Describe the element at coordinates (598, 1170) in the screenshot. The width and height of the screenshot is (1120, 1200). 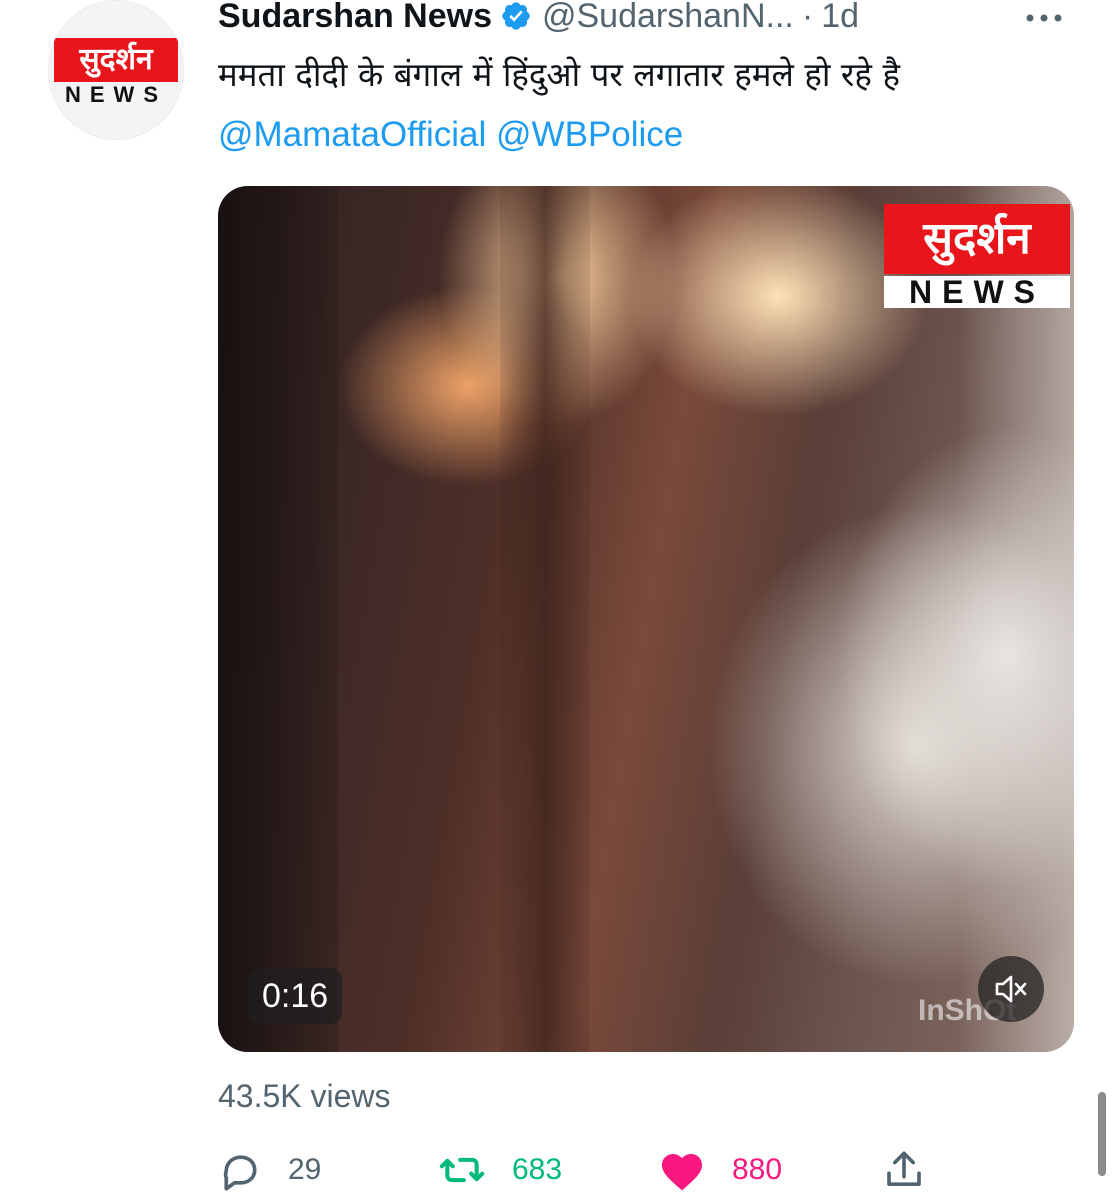
I see `action-bar: 29 683 880` at that location.